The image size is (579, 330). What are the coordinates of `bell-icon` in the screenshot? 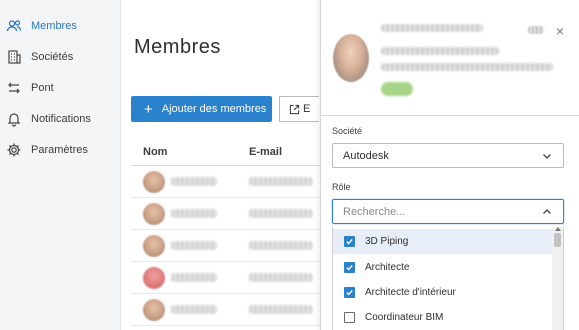 It's located at (14, 119).